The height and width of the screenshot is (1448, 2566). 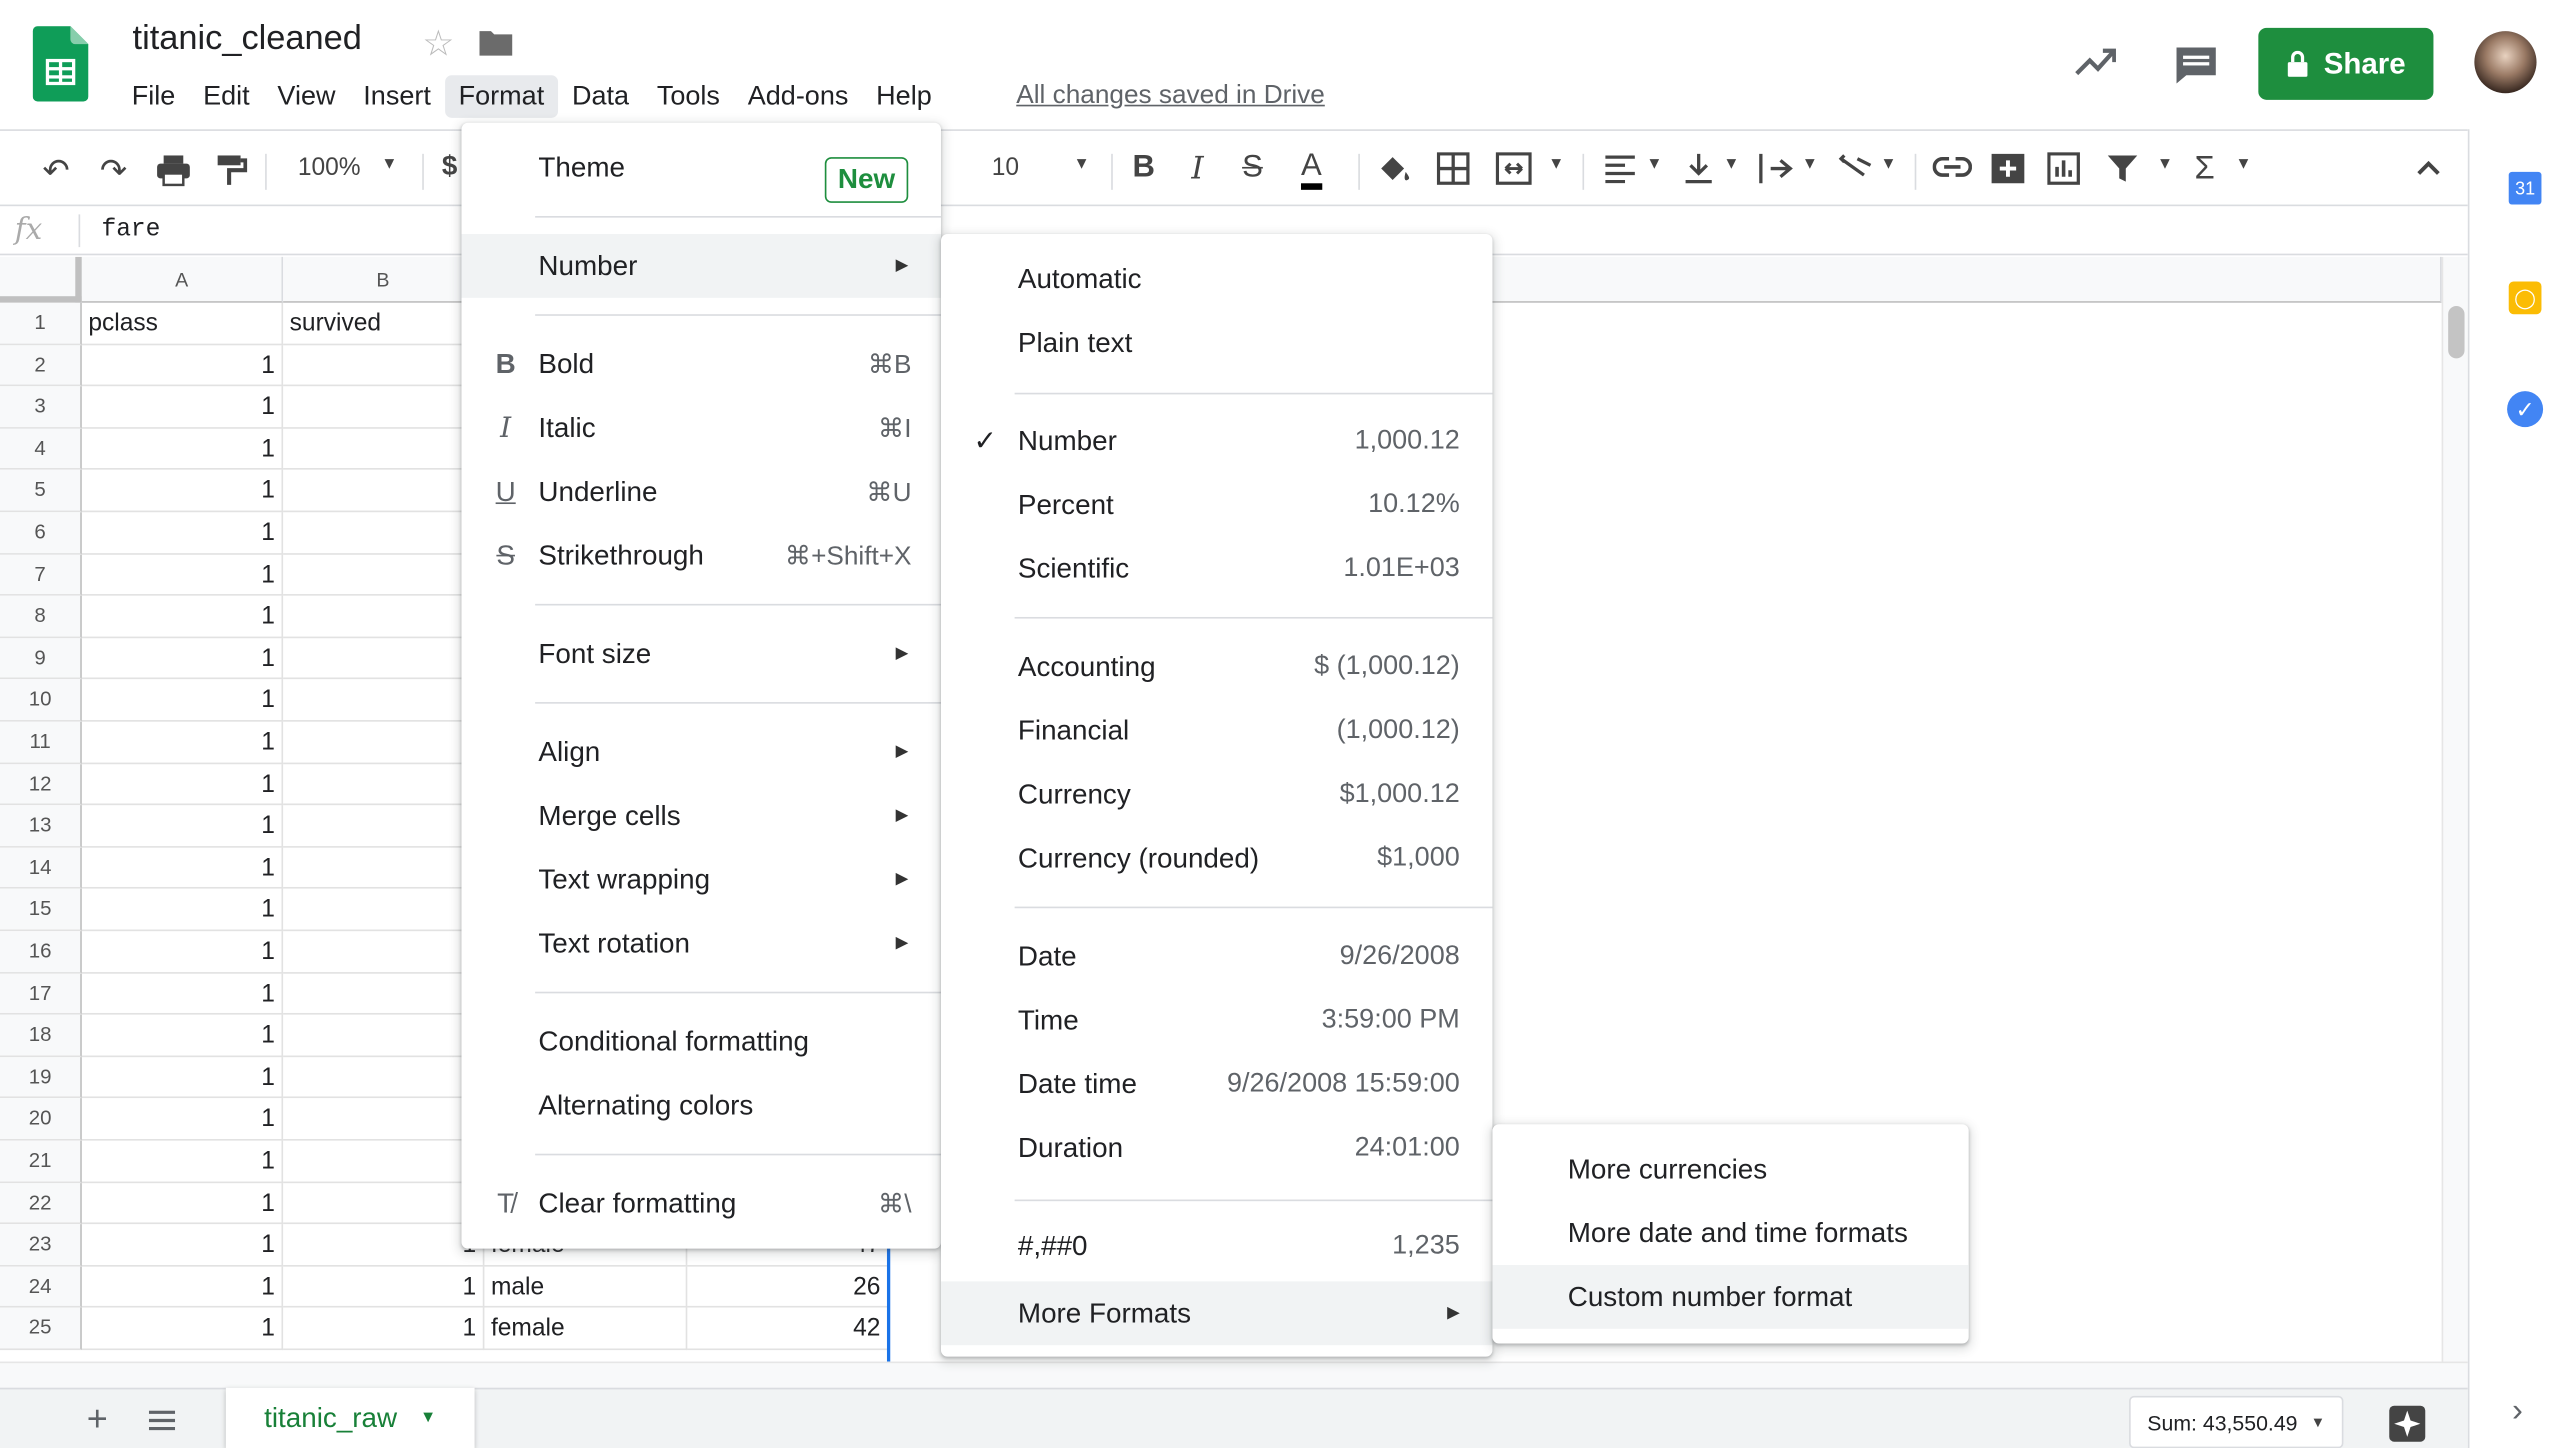 What do you see at coordinates (2454, 809) in the screenshot?
I see `vertical-scrollbar` at bounding box center [2454, 809].